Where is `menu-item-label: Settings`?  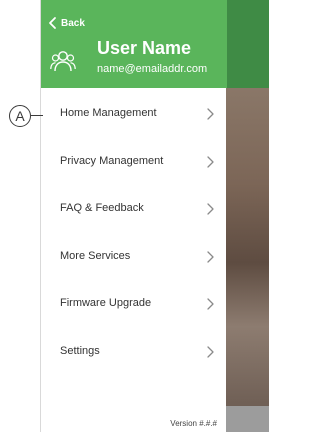 menu-item-label: Settings is located at coordinates (80, 350).